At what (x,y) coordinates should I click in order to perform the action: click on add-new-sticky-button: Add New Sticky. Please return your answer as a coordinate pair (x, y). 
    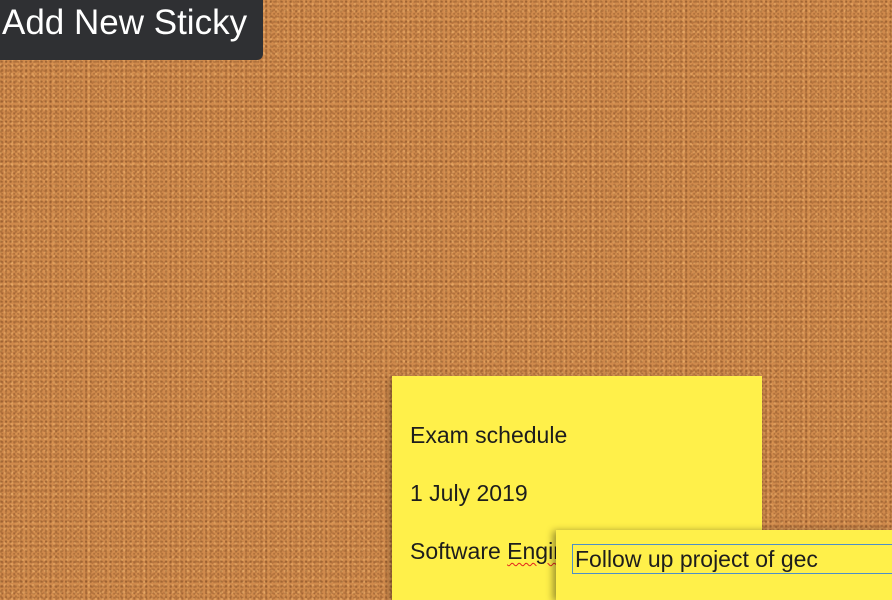
    Looking at the image, I should click on (132, 30).